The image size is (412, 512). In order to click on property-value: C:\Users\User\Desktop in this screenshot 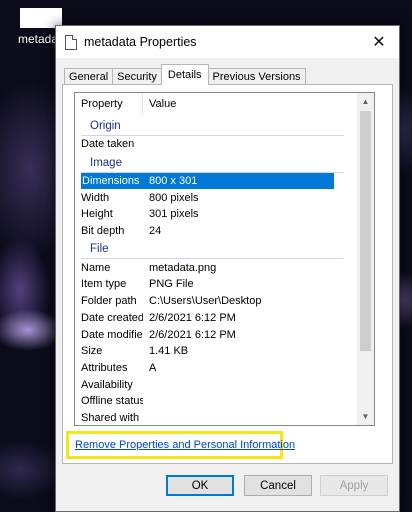, I will do `click(205, 301)`.